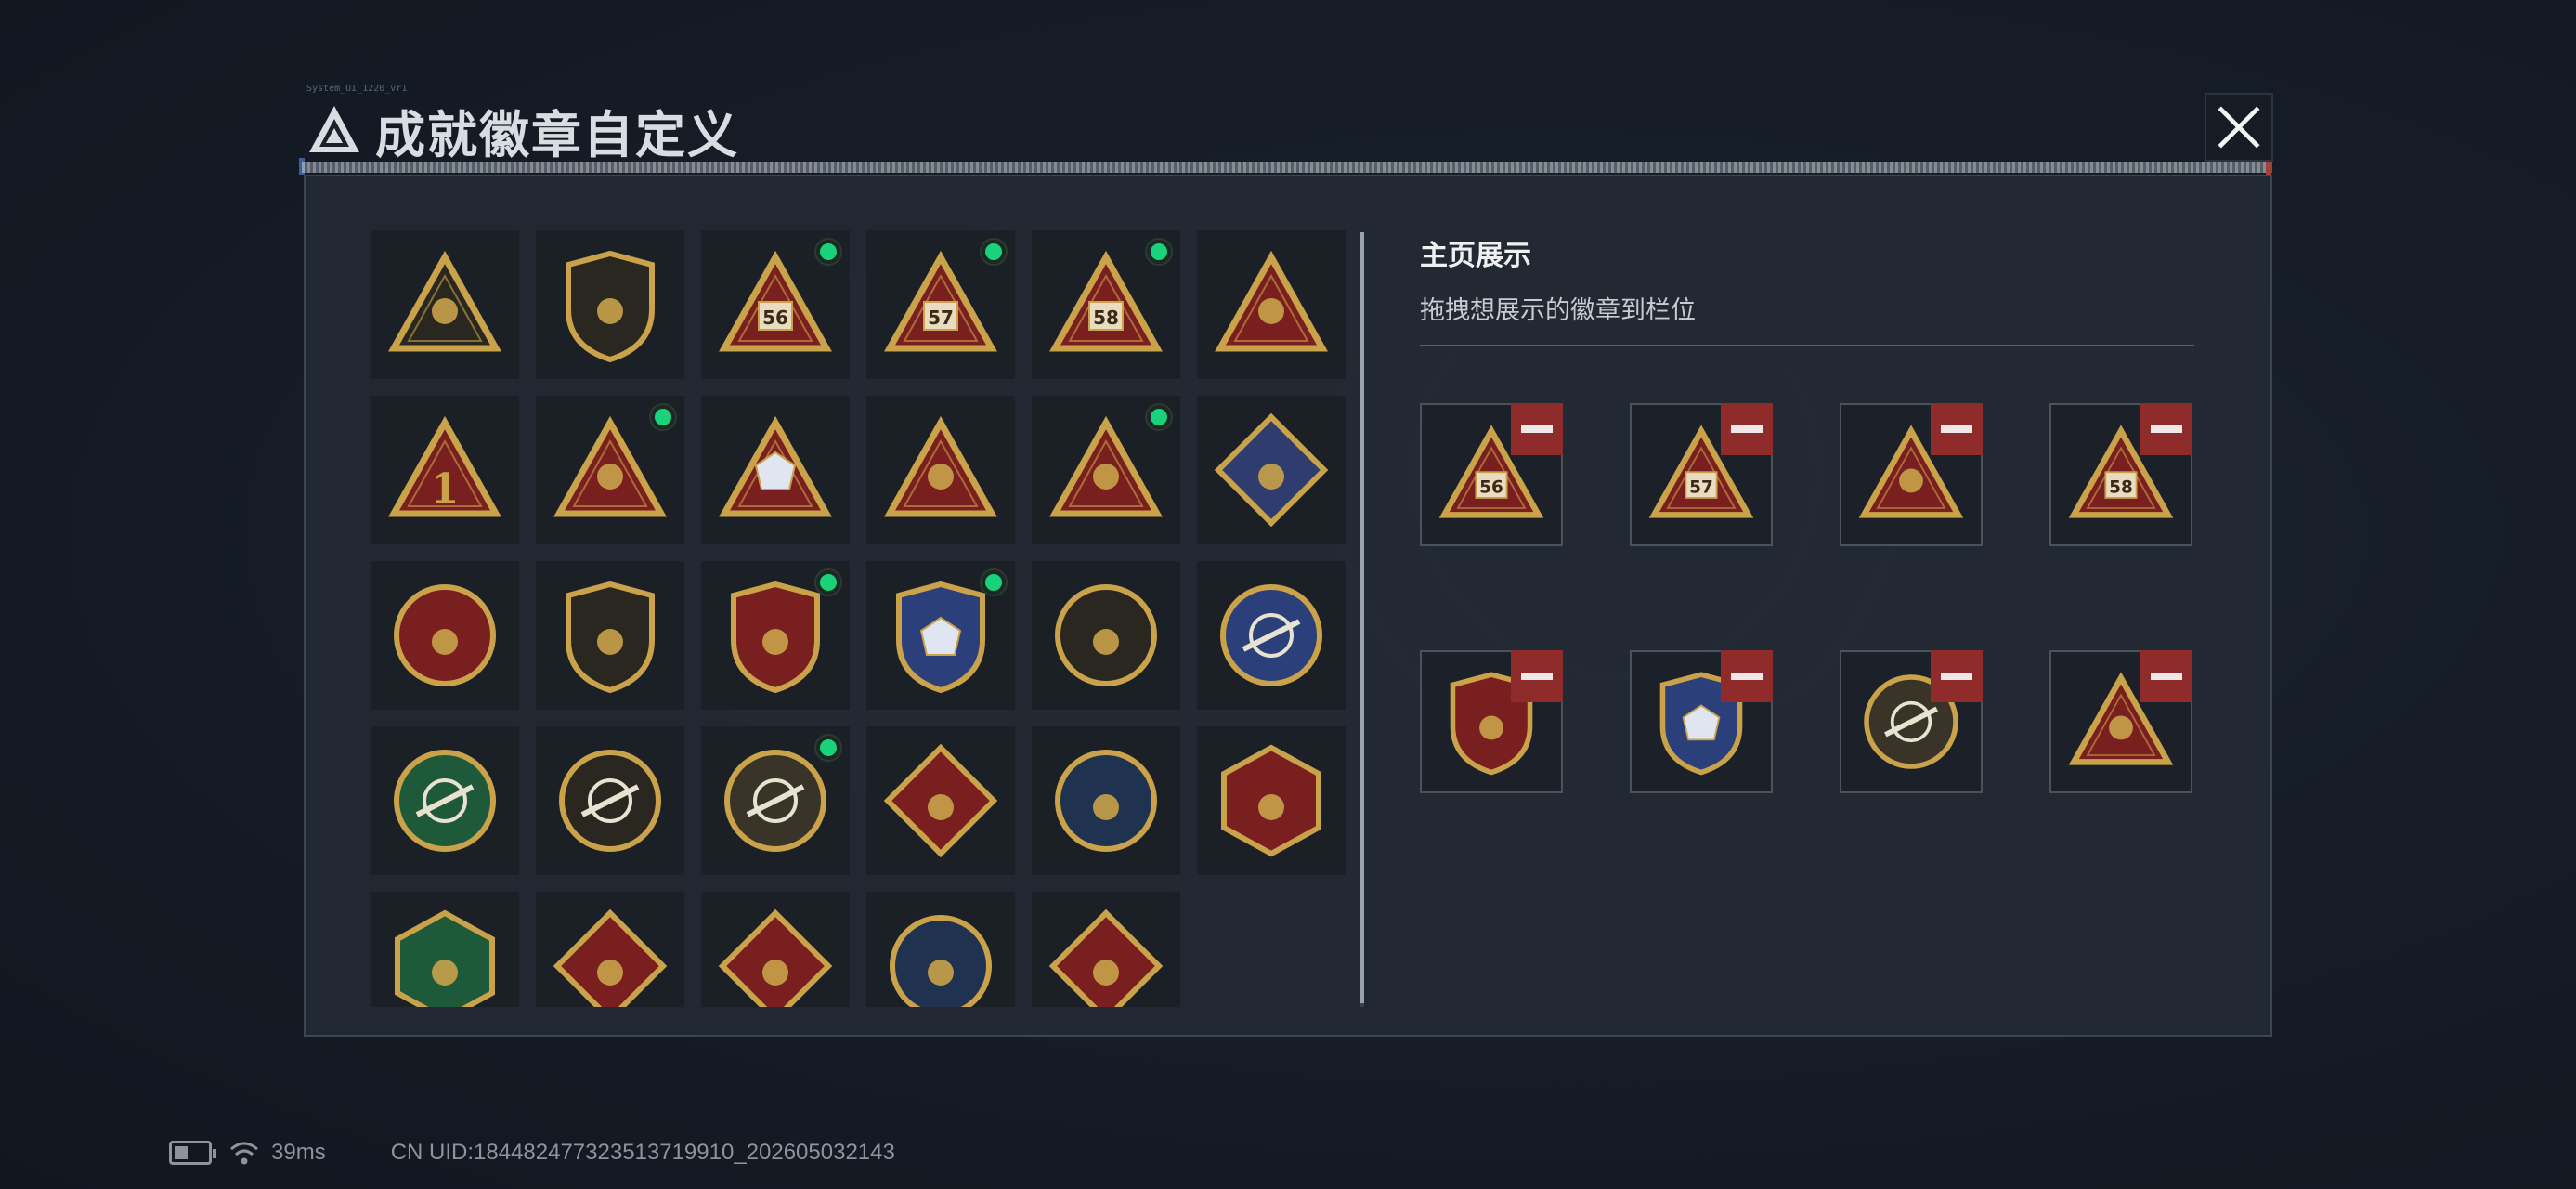  What do you see at coordinates (1106, 470) in the screenshot?
I see `badge-slot-rocket-triangle-badge` at bounding box center [1106, 470].